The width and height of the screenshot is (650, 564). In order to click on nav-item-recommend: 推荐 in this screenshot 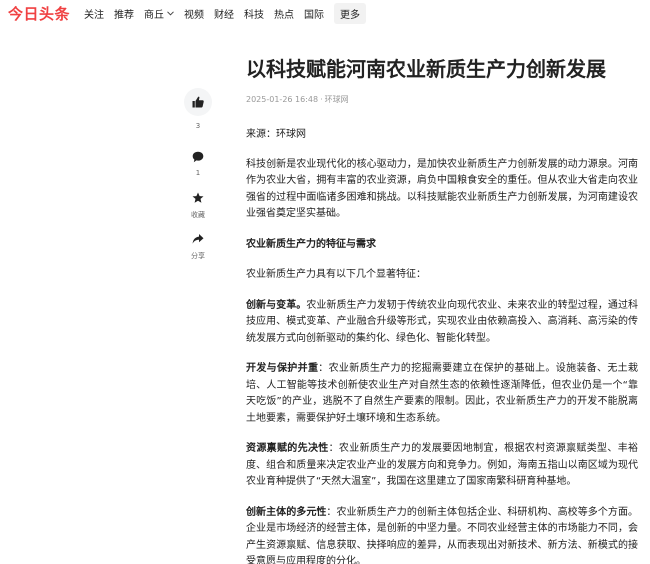, I will do `click(124, 13)`.